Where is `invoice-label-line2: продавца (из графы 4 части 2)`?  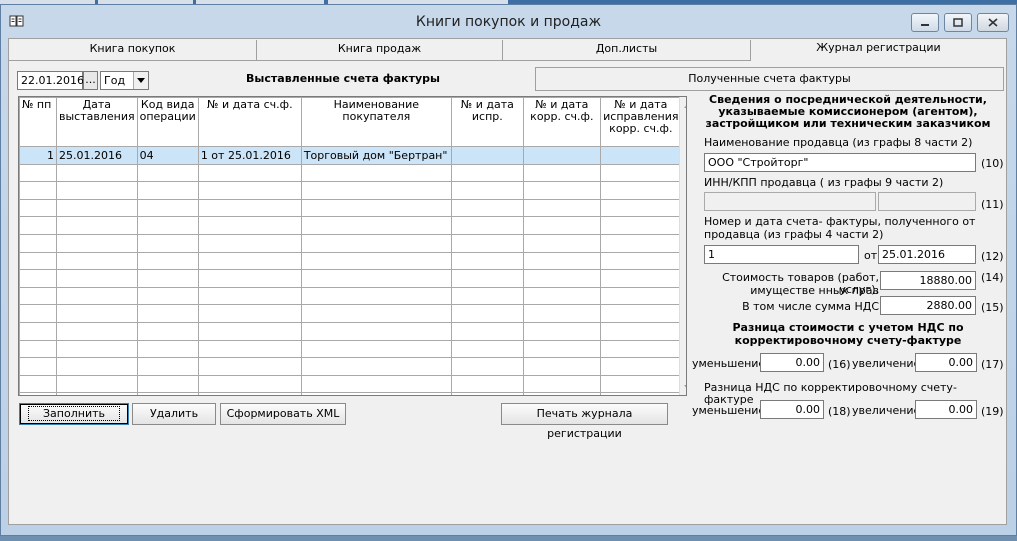 invoice-label-line2: продавца (из графы 4 части 2) is located at coordinates (794, 234).